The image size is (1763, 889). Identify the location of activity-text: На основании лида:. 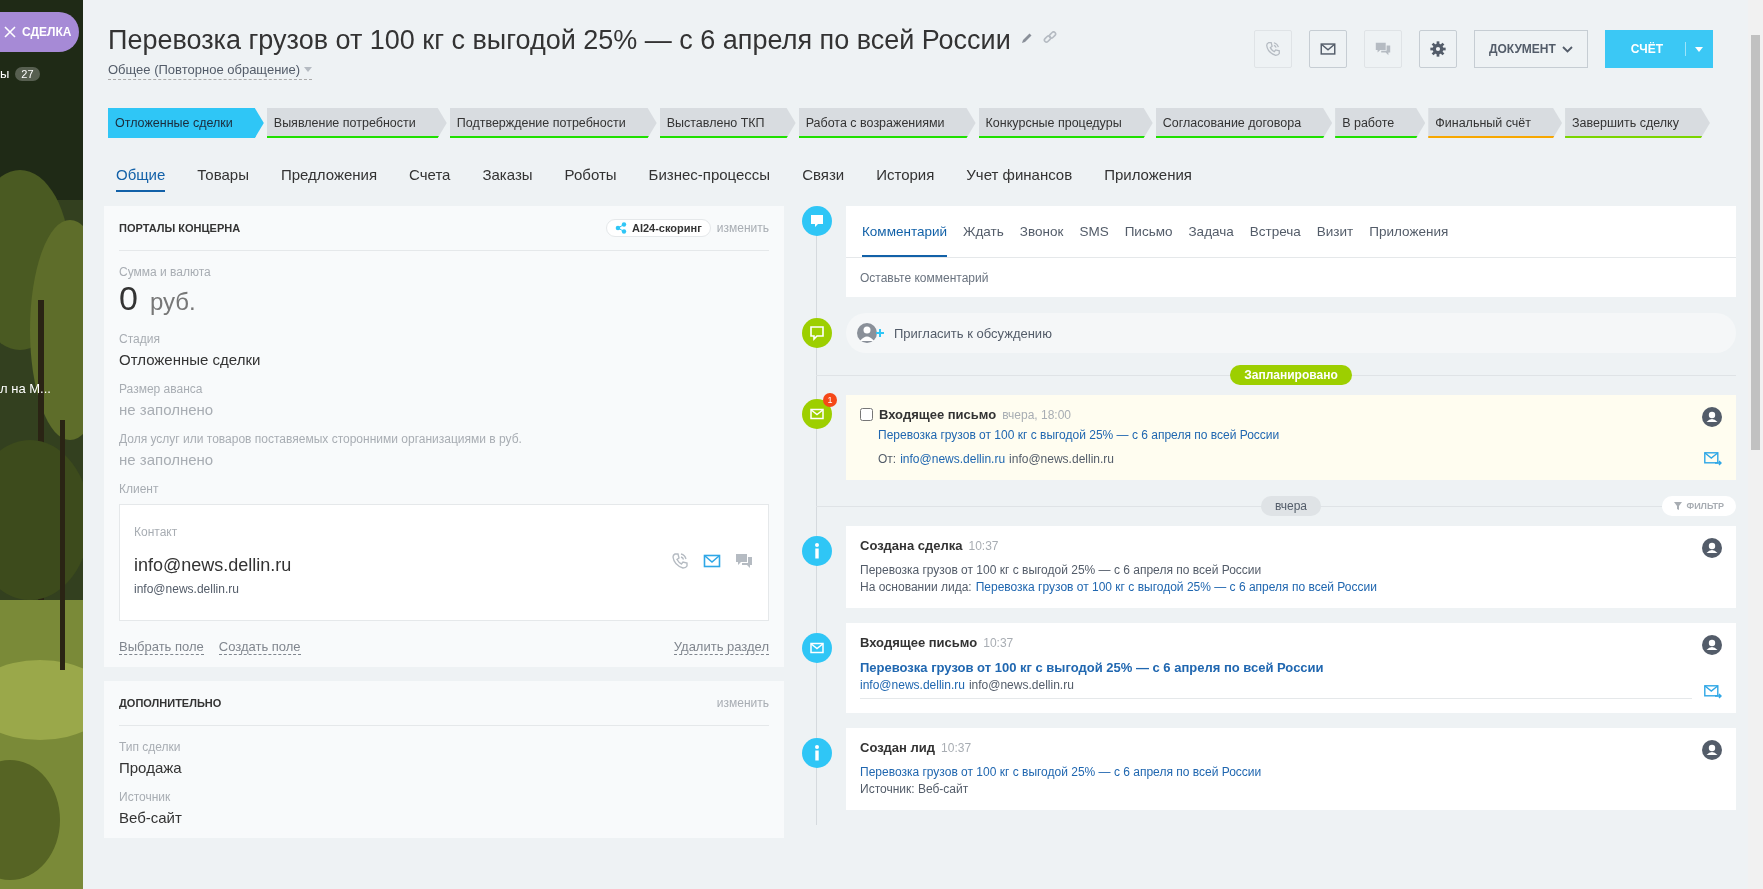
(916, 587).